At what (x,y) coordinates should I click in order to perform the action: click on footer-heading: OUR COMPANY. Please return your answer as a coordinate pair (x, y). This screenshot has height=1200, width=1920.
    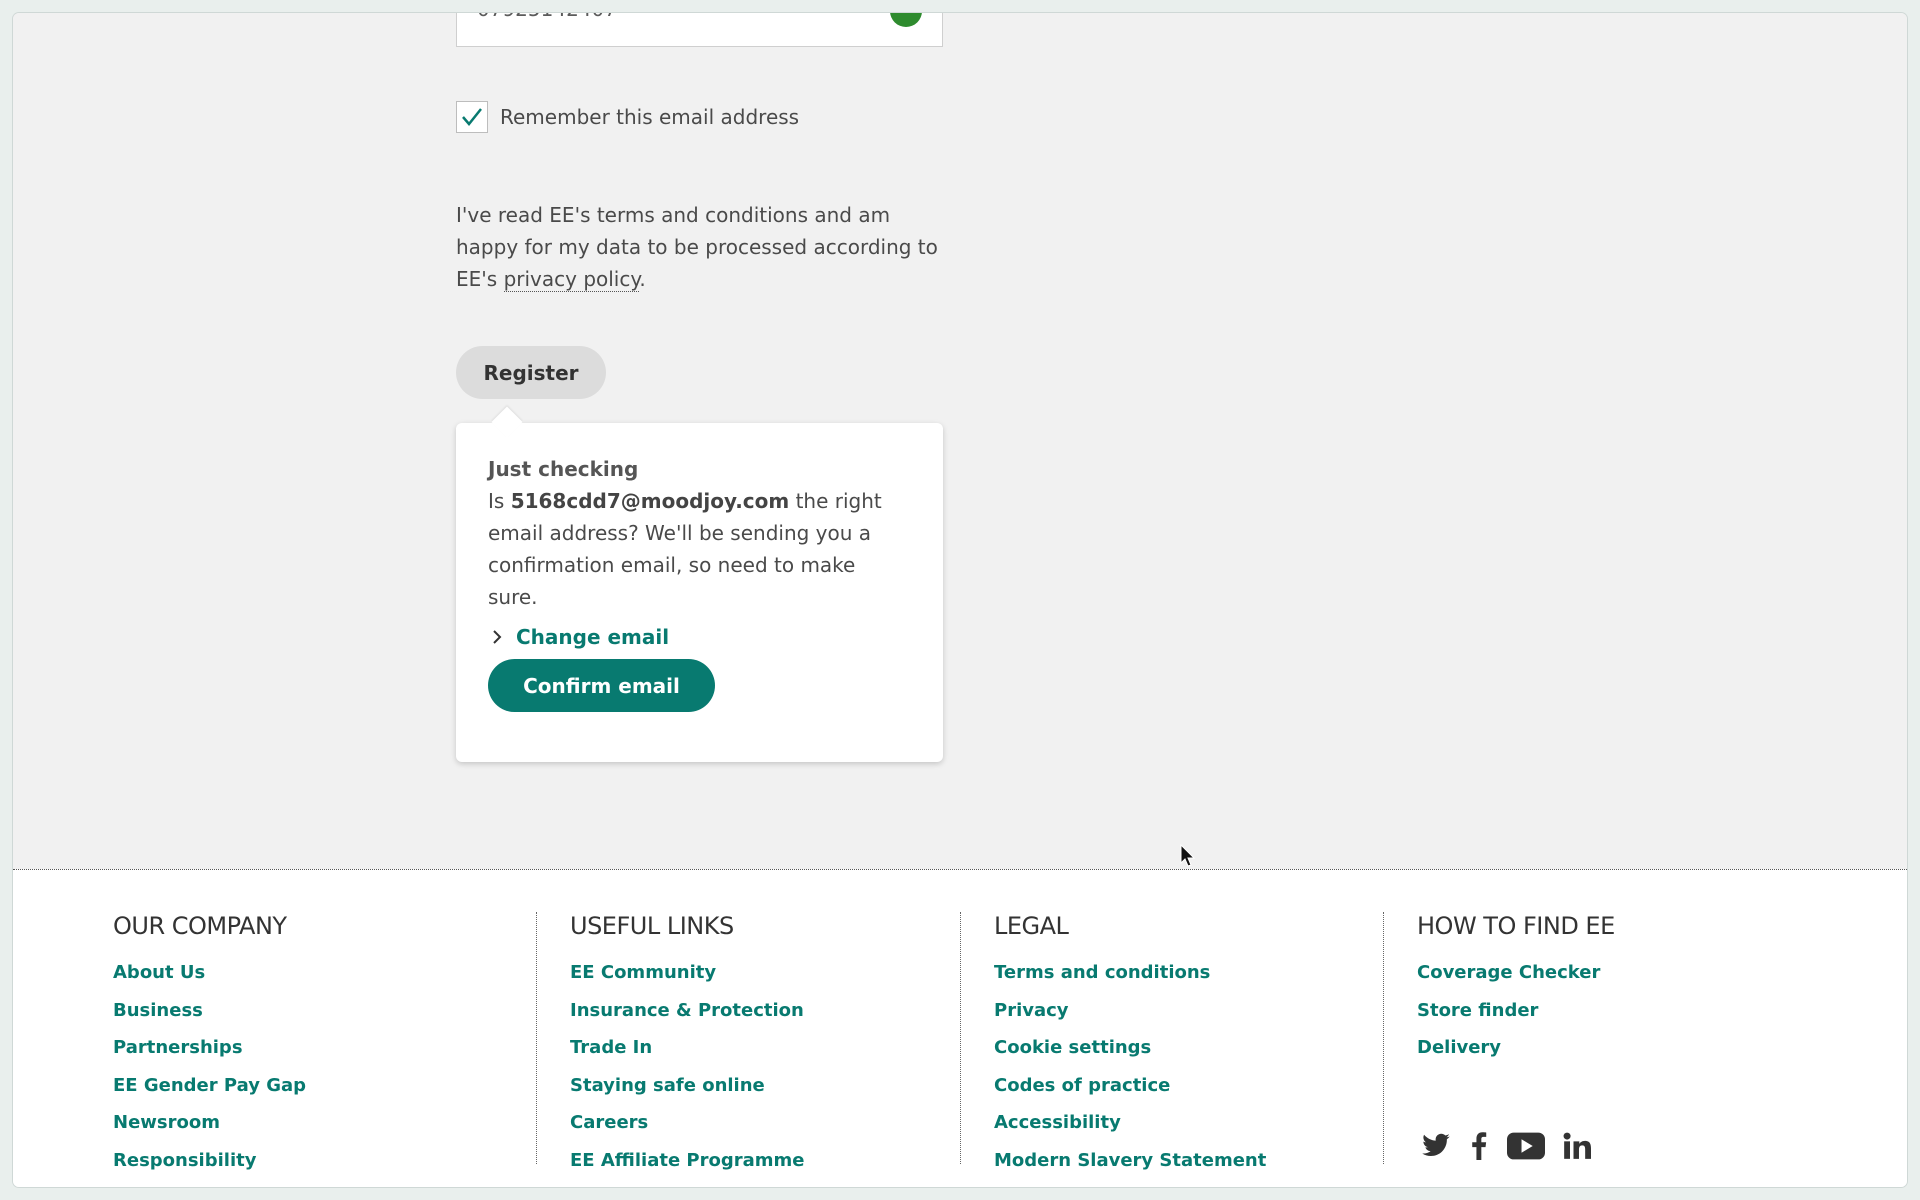
    Looking at the image, I should click on (200, 926).